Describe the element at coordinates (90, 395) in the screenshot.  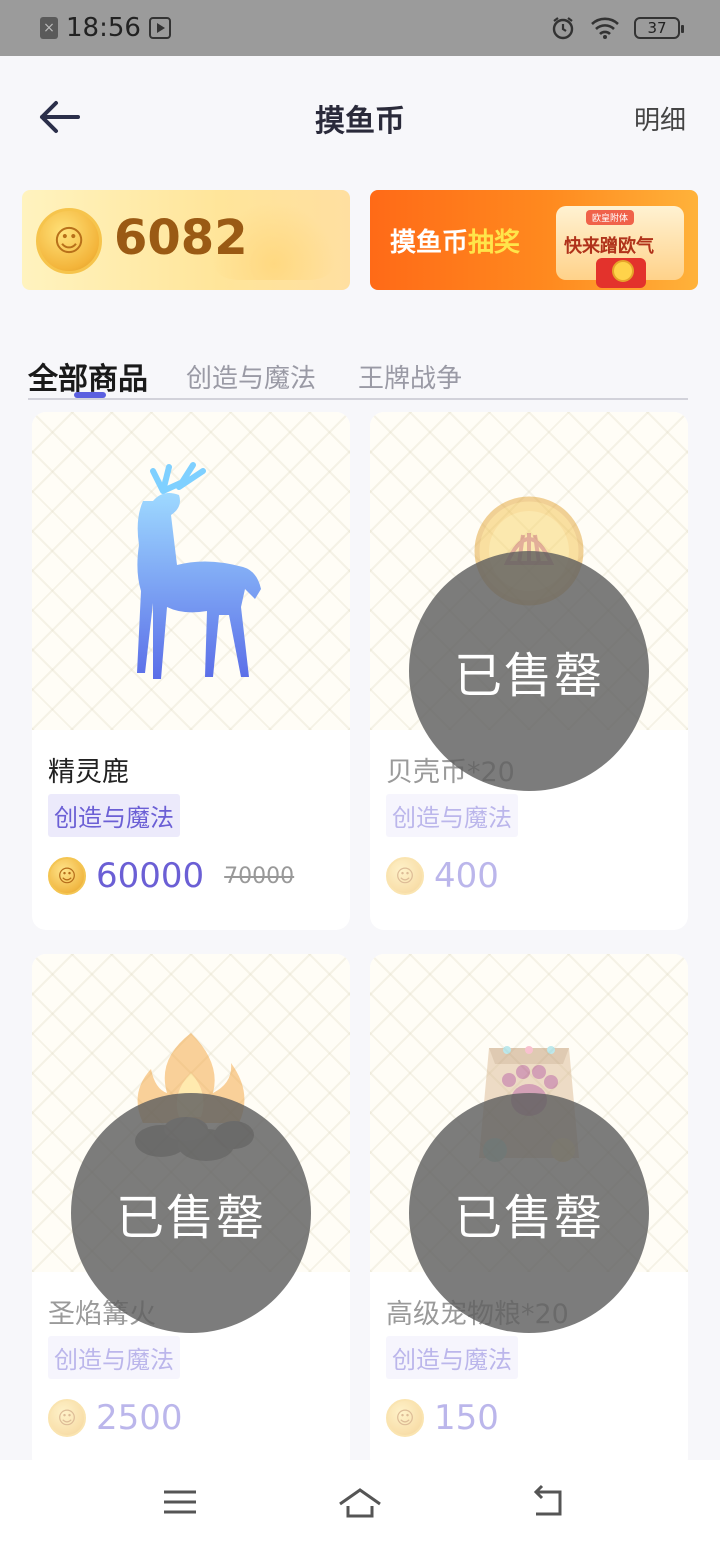
I see `tab-active-indicator` at that location.